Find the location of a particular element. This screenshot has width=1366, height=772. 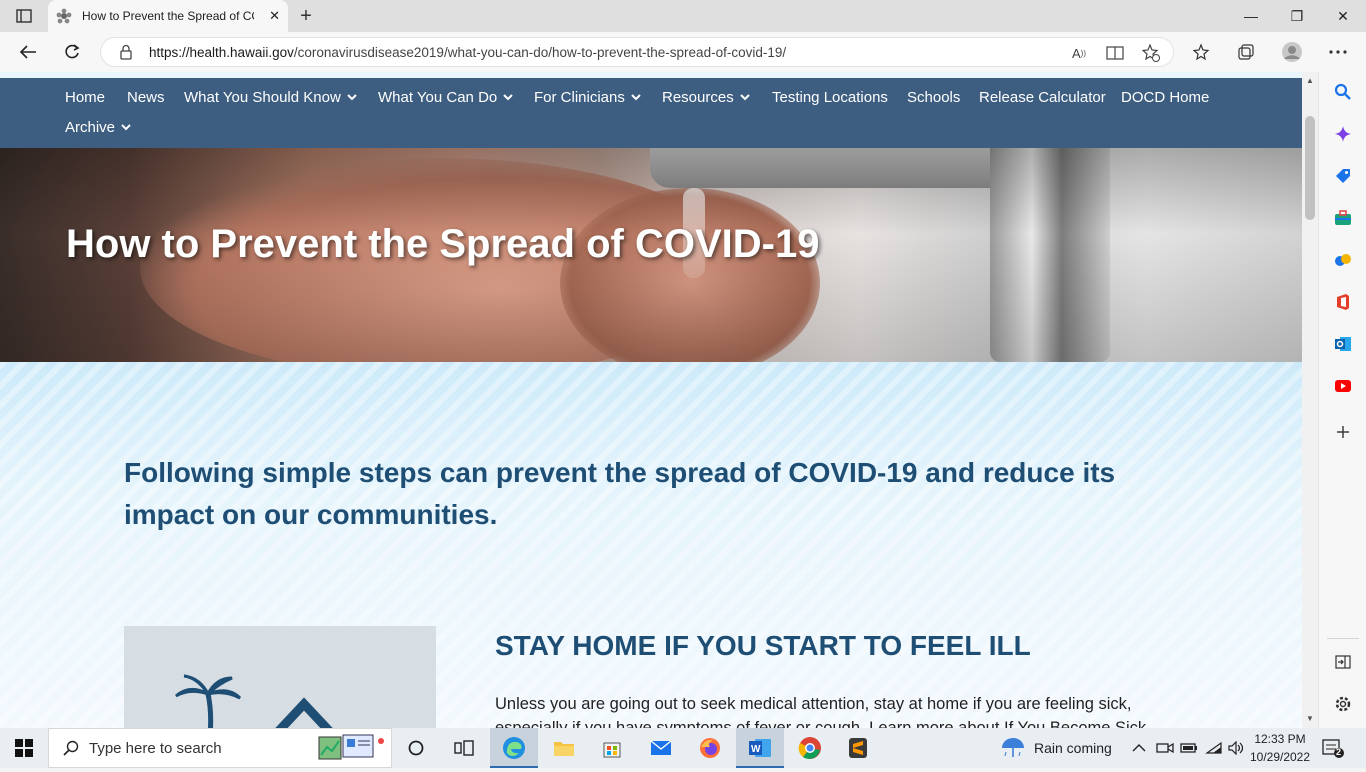

search-placeholder: Type here to search is located at coordinates (155, 748).